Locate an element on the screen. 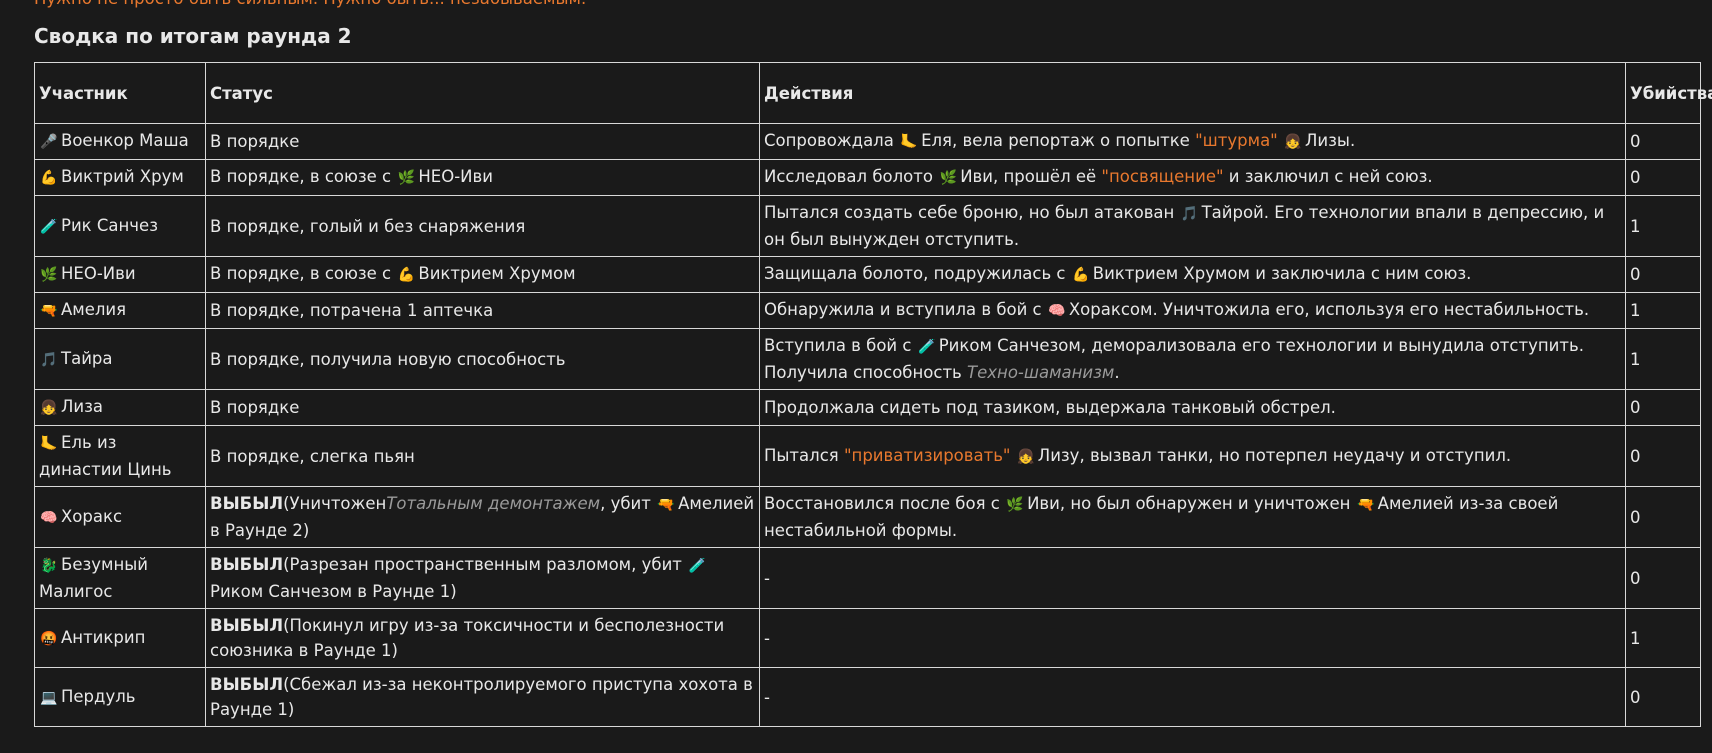 The width and height of the screenshot is (1712, 753). participant-name: Антикрип is located at coordinates (103, 637).